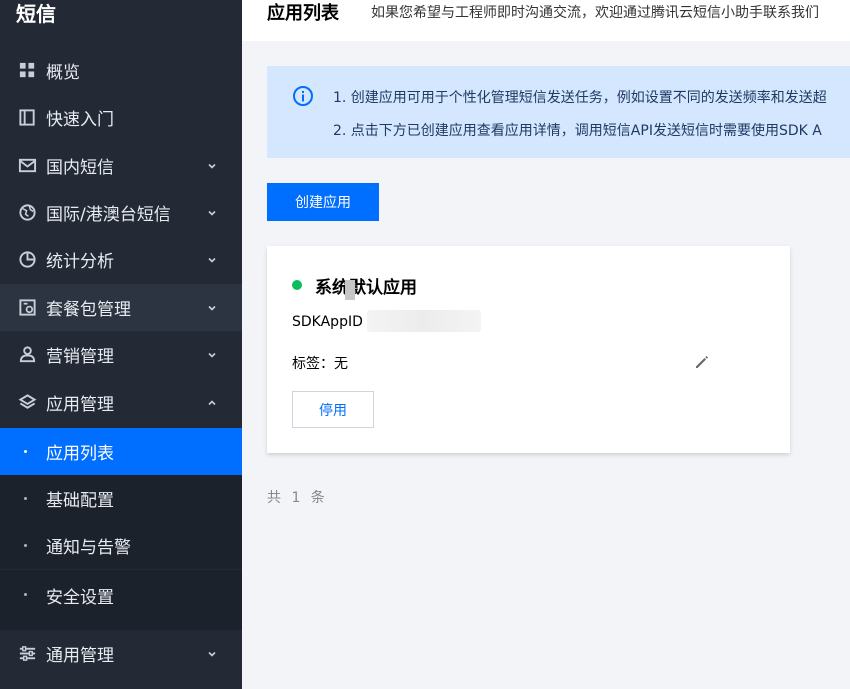 The height and width of the screenshot is (689, 850). Describe the element at coordinates (121, 117) in the screenshot. I see `sidebar-item-quickstart: 快速入门` at that location.